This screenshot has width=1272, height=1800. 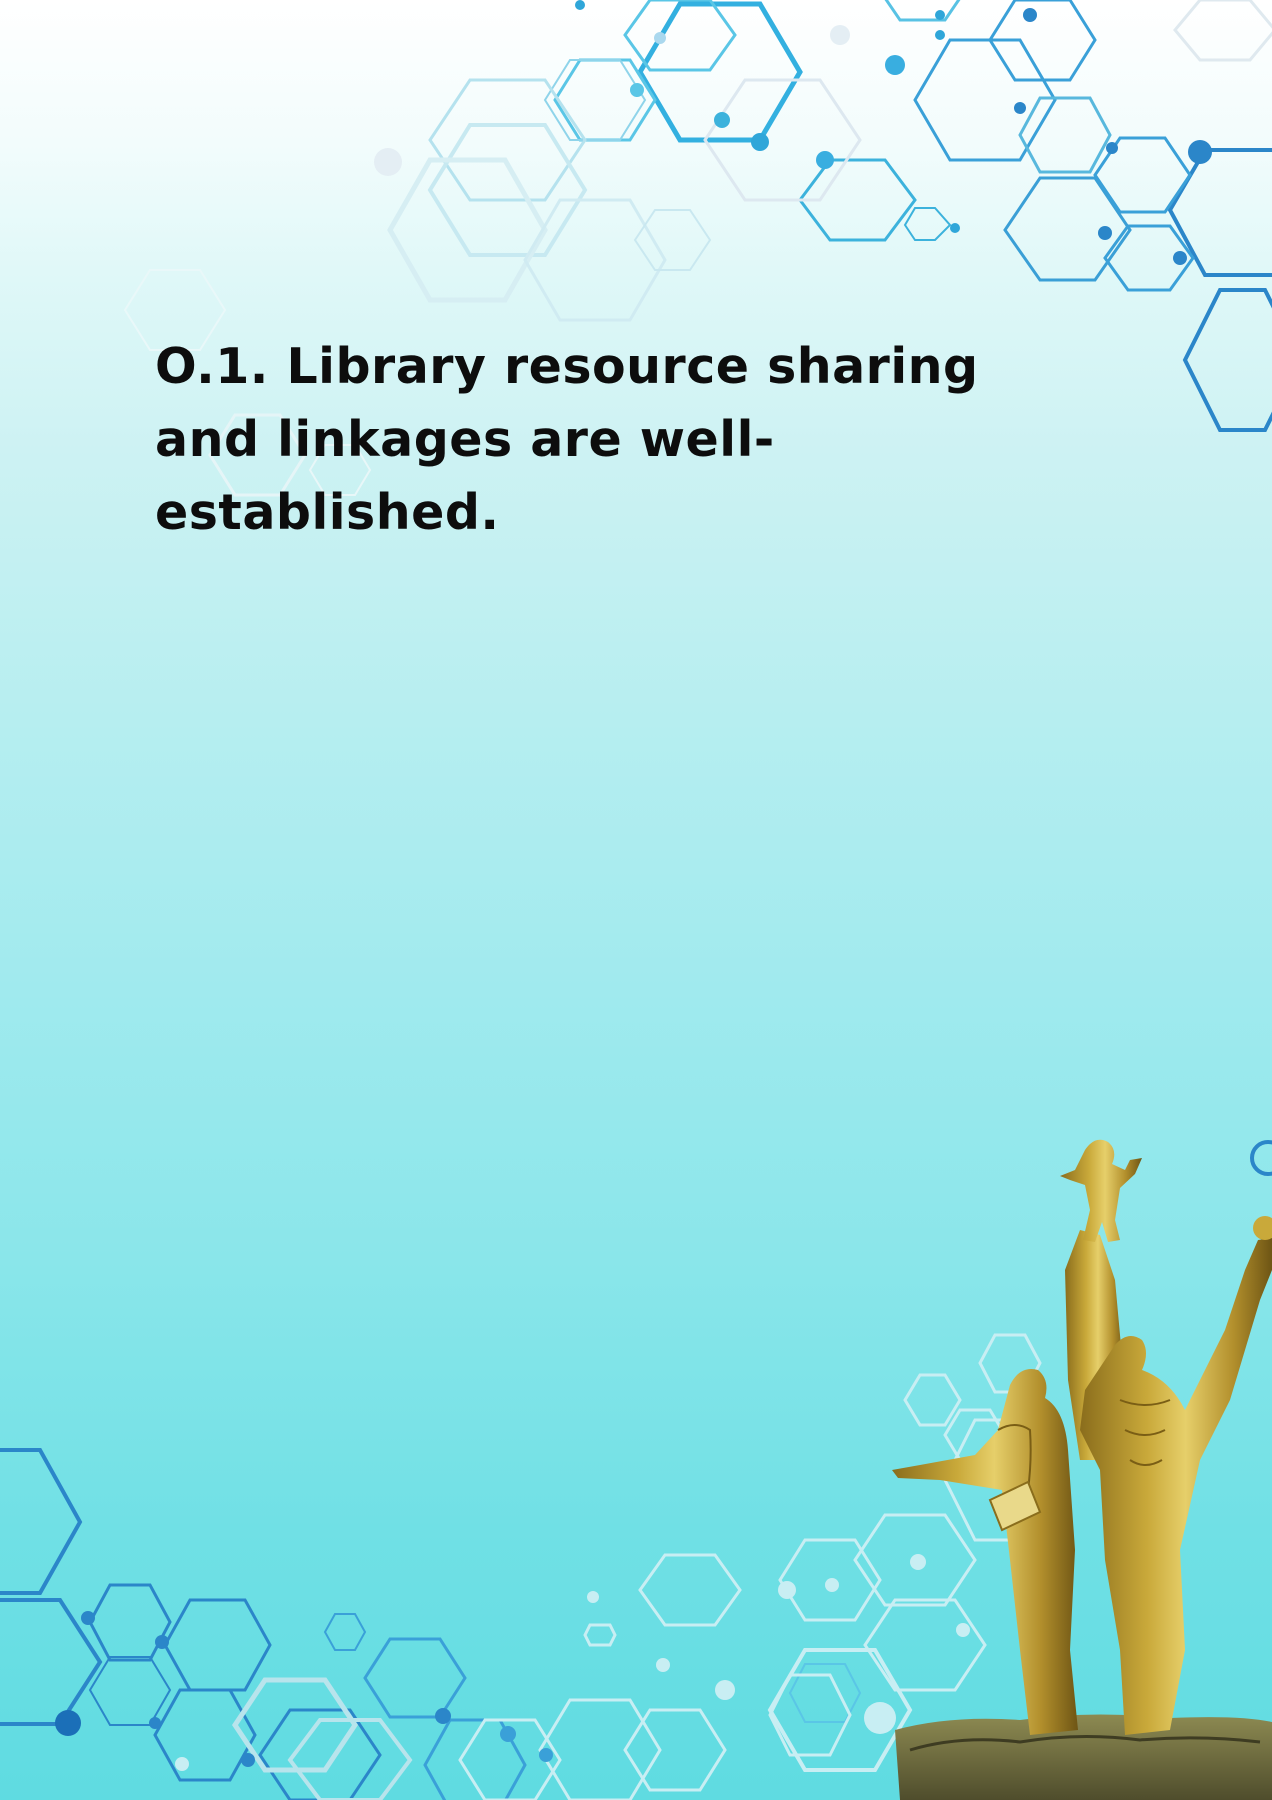 What do you see at coordinates (1082, 1469) in the screenshot?
I see `golden-monument-statue` at bounding box center [1082, 1469].